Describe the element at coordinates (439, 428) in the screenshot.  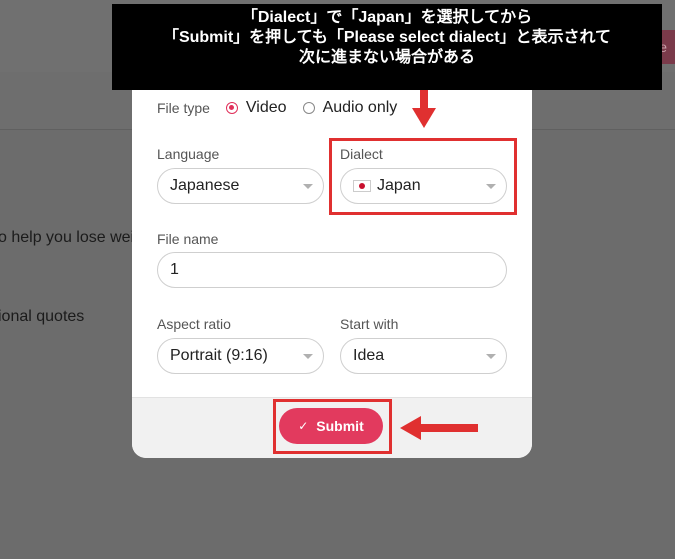
I see `left-arrow-icon` at that location.